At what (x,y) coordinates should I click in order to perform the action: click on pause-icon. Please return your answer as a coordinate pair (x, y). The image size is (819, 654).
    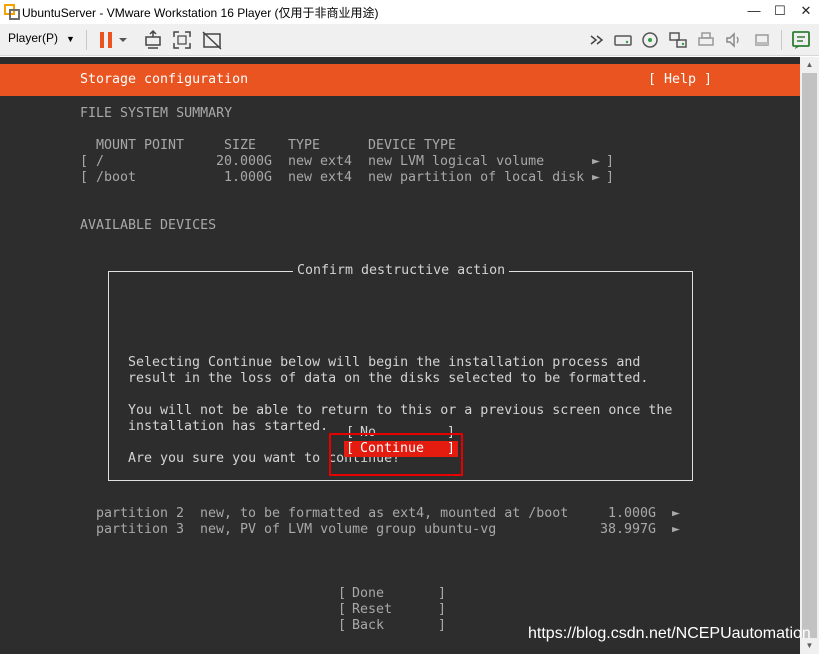
    Looking at the image, I should click on (106, 40).